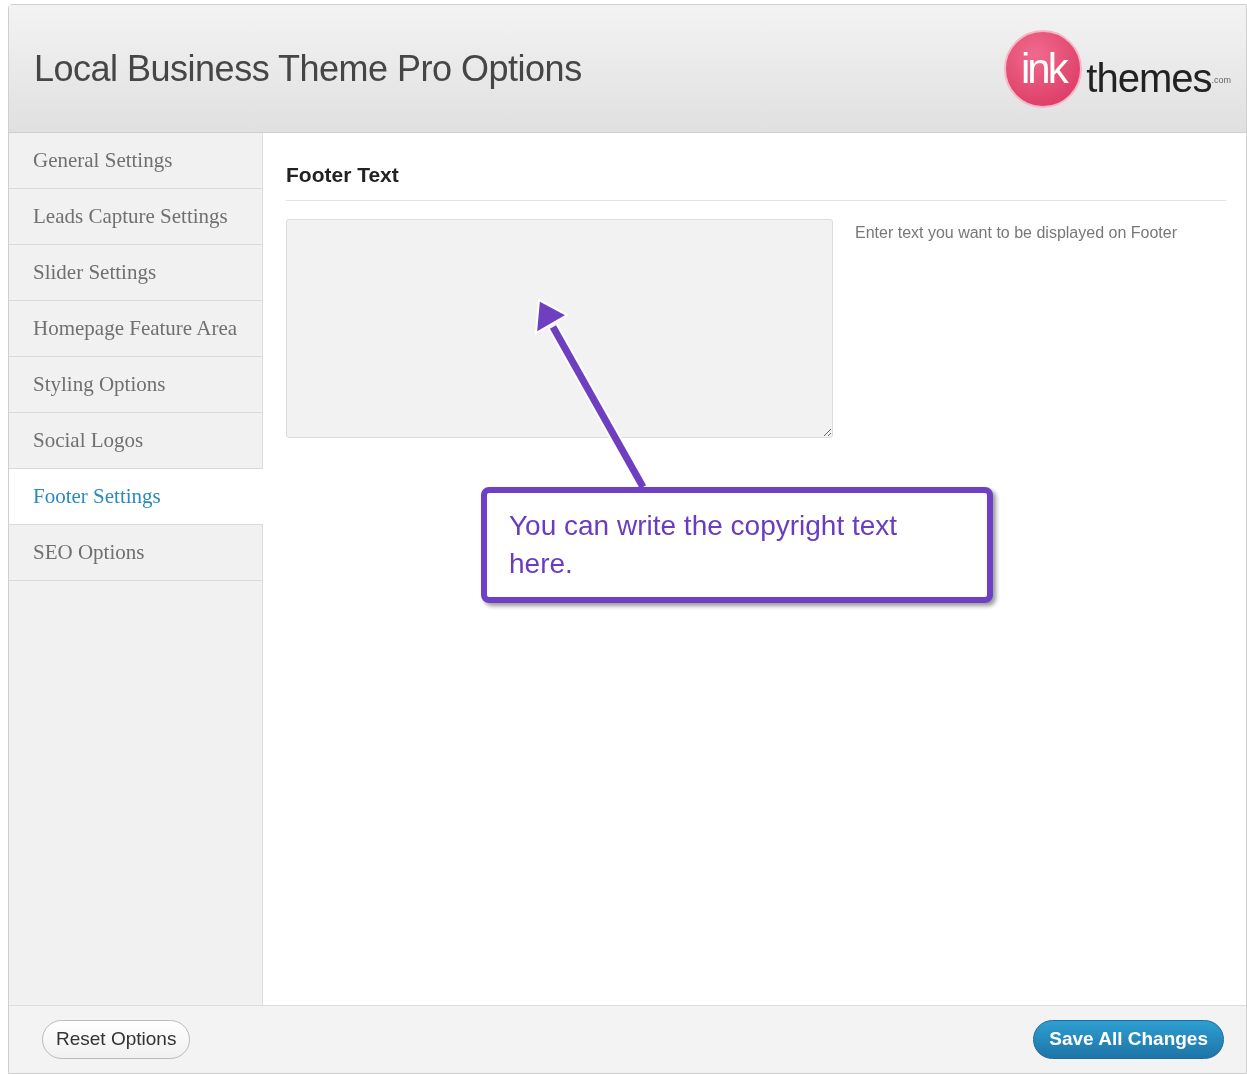 This screenshot has width=1247, height=1074. Describe the element at coordinates (1128, 1039) in the screenshot. I see `save-all-changes-button: Save All Changes` at that location.